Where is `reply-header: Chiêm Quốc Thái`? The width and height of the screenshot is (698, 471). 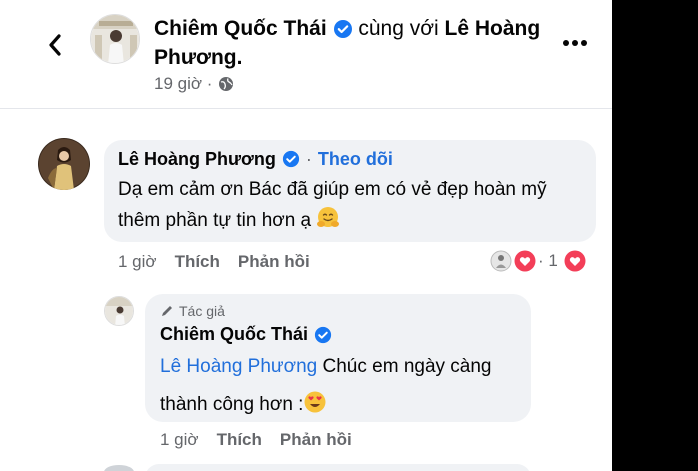
reply-header: Chiêm Quốc Thái is located at coordinates (246, 334).